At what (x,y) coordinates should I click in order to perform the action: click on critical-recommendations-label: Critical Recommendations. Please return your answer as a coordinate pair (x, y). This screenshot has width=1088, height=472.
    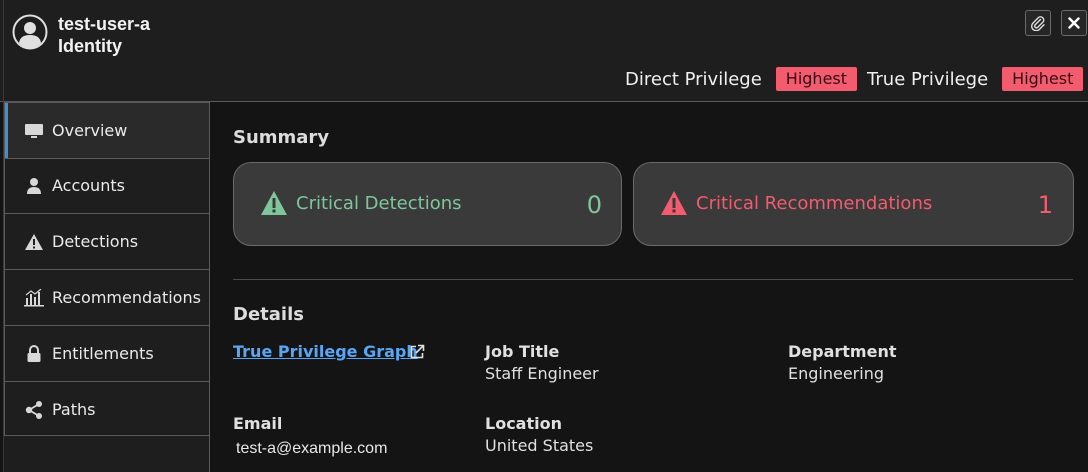
    Looking at the image, I should click on (814, 203).